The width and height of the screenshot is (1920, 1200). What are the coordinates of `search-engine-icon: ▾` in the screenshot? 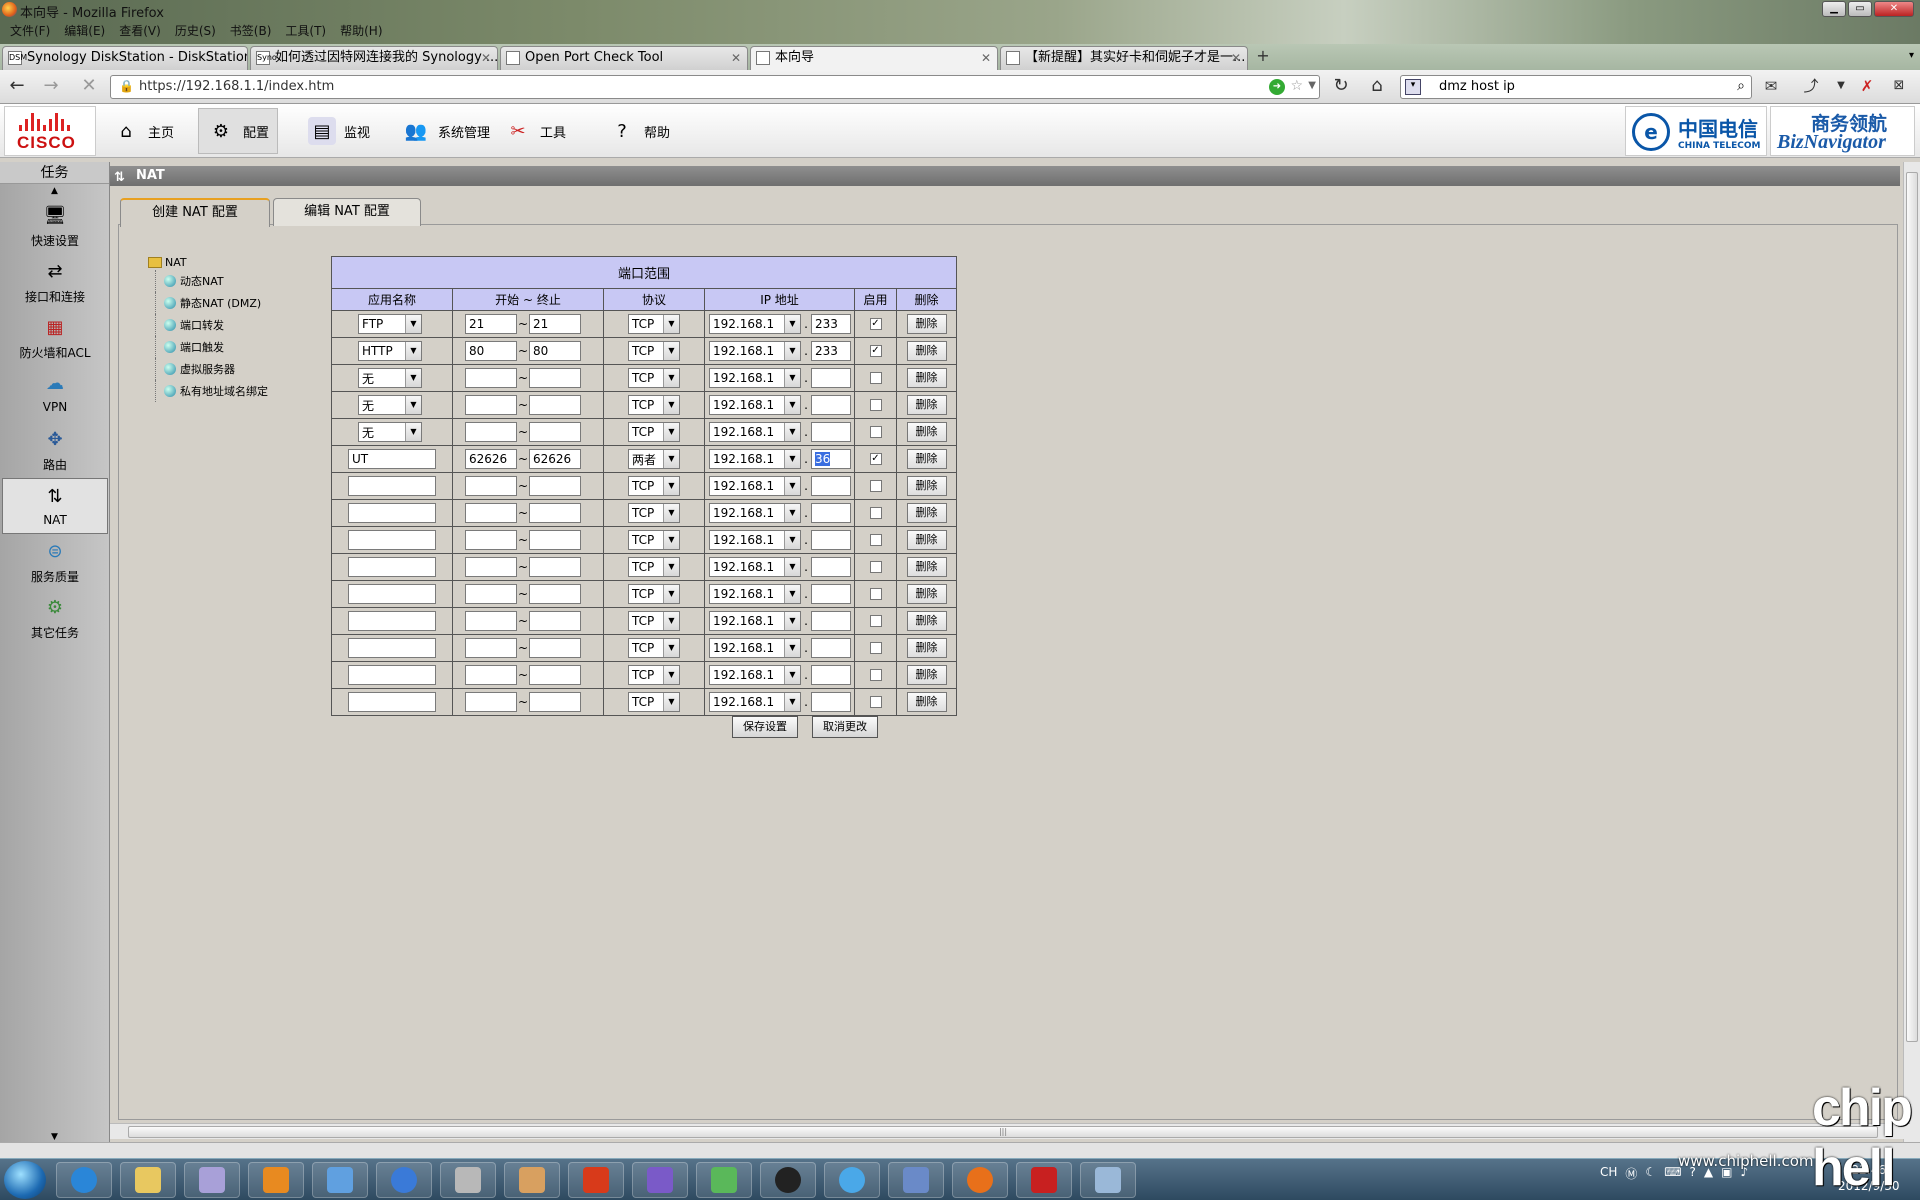 It's located at (1413, 87).